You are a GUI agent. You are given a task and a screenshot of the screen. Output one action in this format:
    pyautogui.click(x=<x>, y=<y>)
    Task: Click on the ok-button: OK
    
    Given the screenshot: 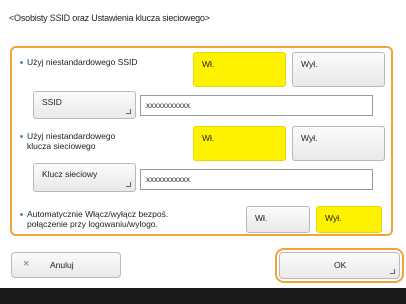 What is the action you would take?
    pyautogui.click(x=339, y=265)
    